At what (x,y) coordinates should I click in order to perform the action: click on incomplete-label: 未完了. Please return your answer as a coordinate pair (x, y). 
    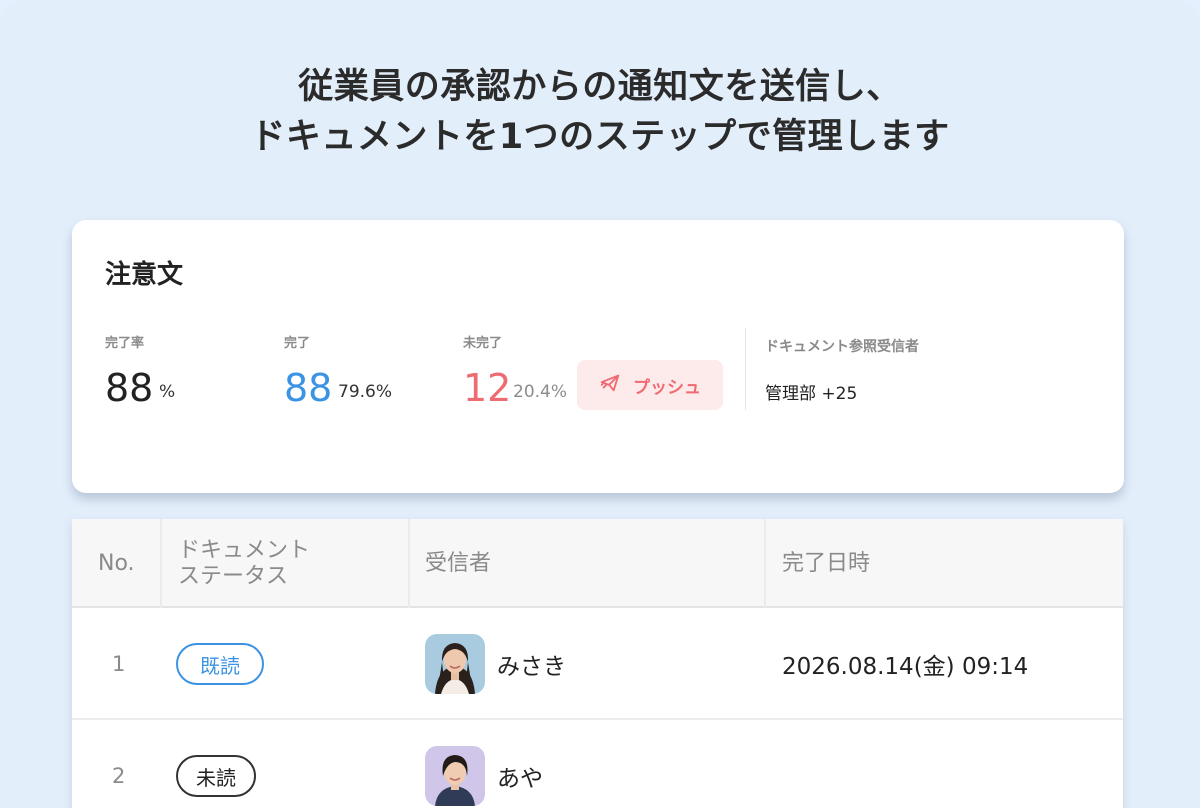
    Looking at the image, I should click on (483, 343).